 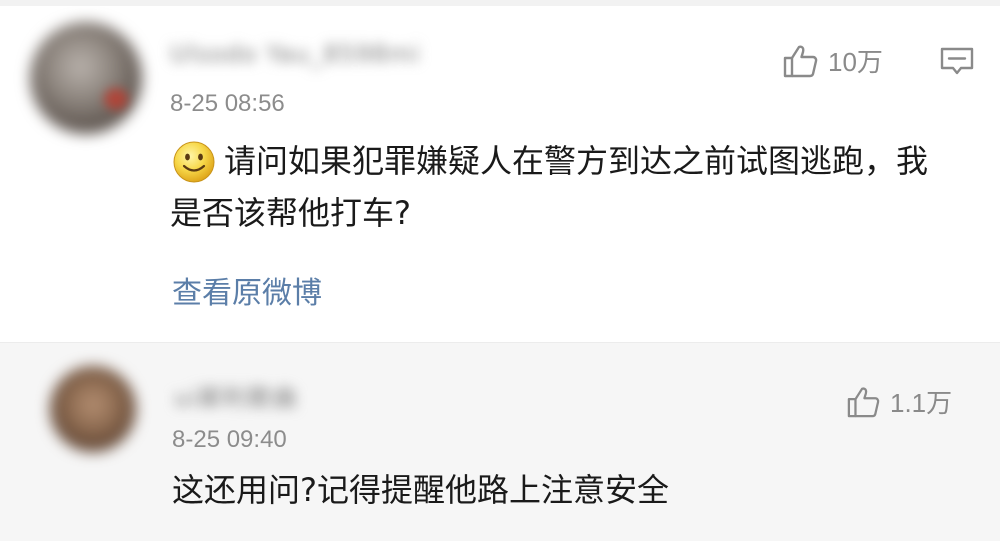 I want to click on comment-timestamp: 8-25 09:40, so click(x=229, y=439).